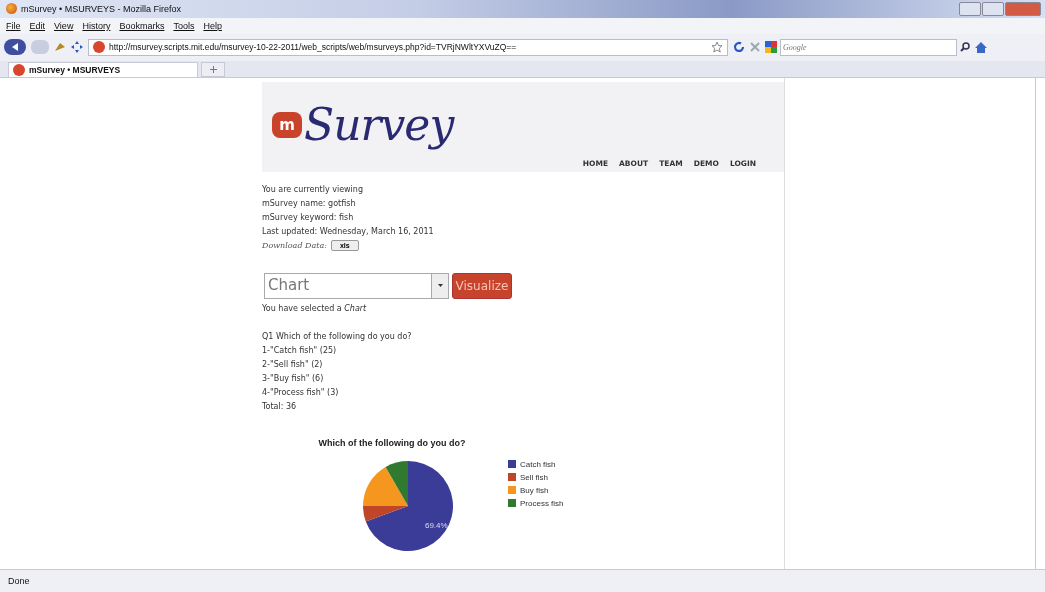  I want to click on legend-label: Process fish, so click(542, 503).